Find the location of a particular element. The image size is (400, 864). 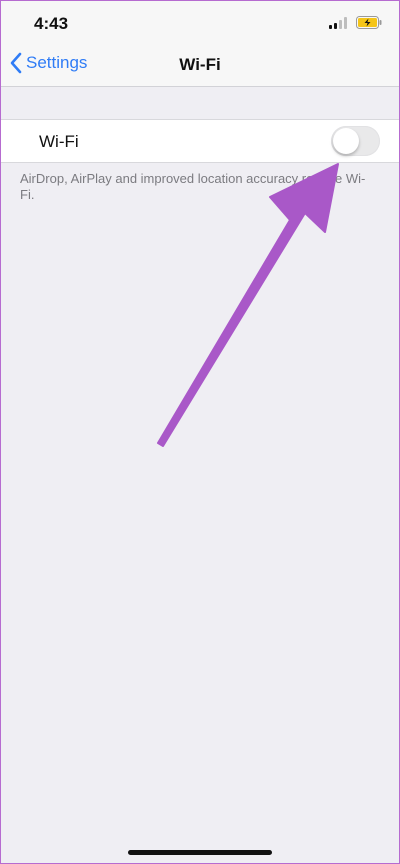

wifi-toggle is located at coordinates (355, 141).